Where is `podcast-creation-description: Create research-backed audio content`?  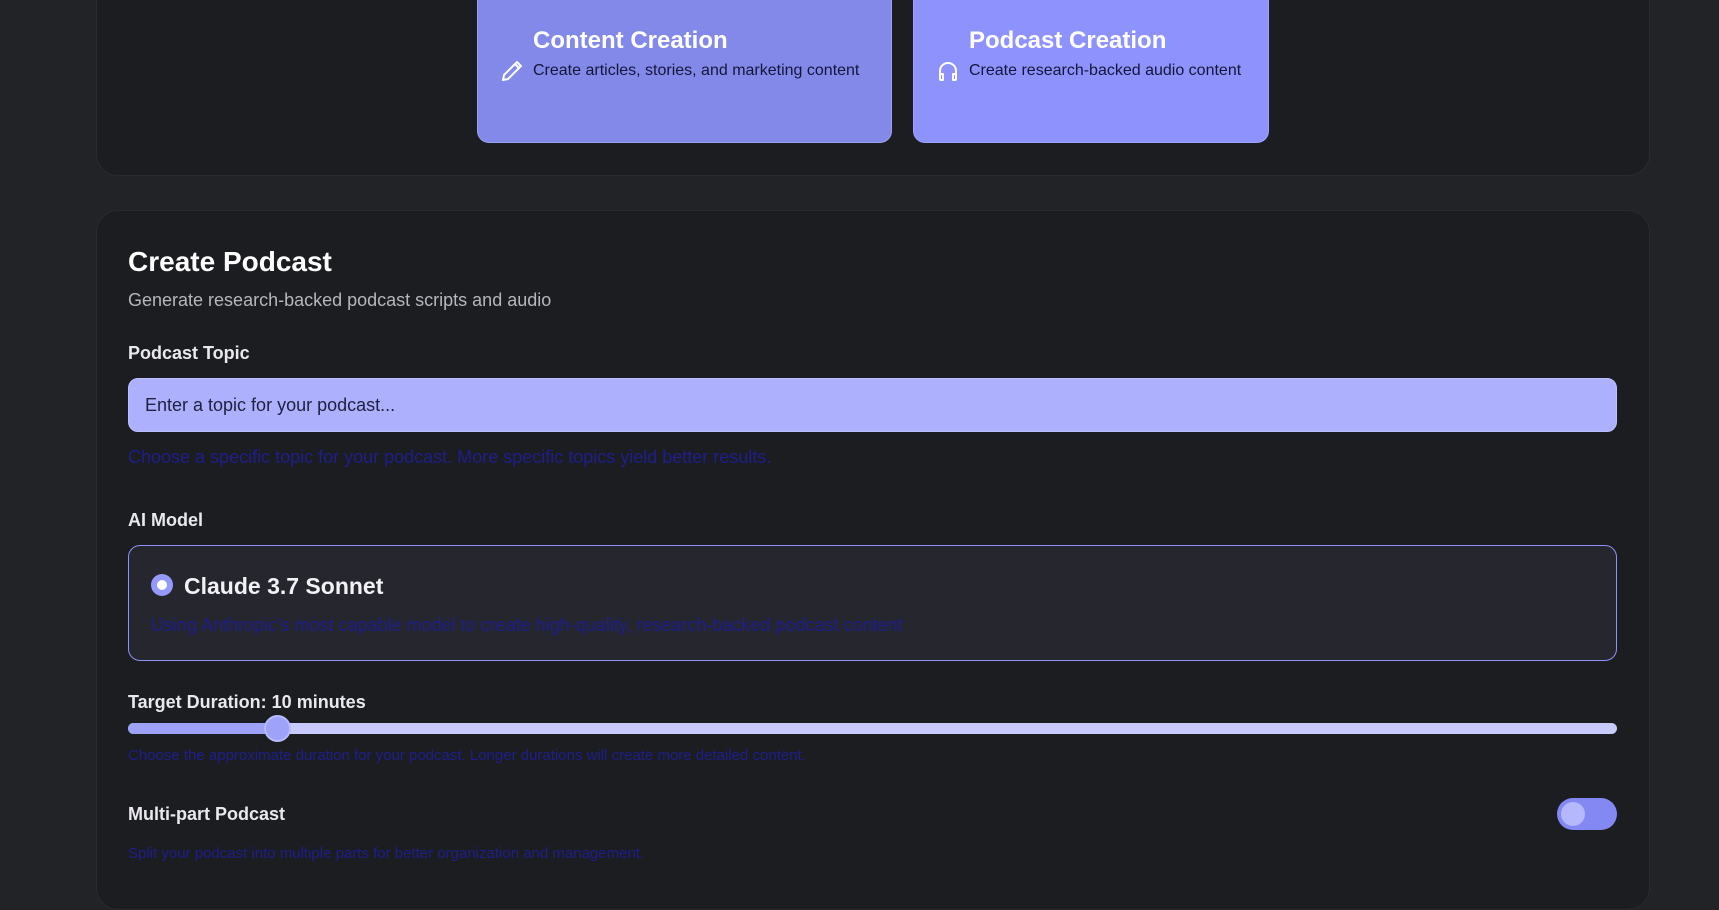 podcast-creation-description: Create research-backed audio content is located at coordinates (1105, 70).